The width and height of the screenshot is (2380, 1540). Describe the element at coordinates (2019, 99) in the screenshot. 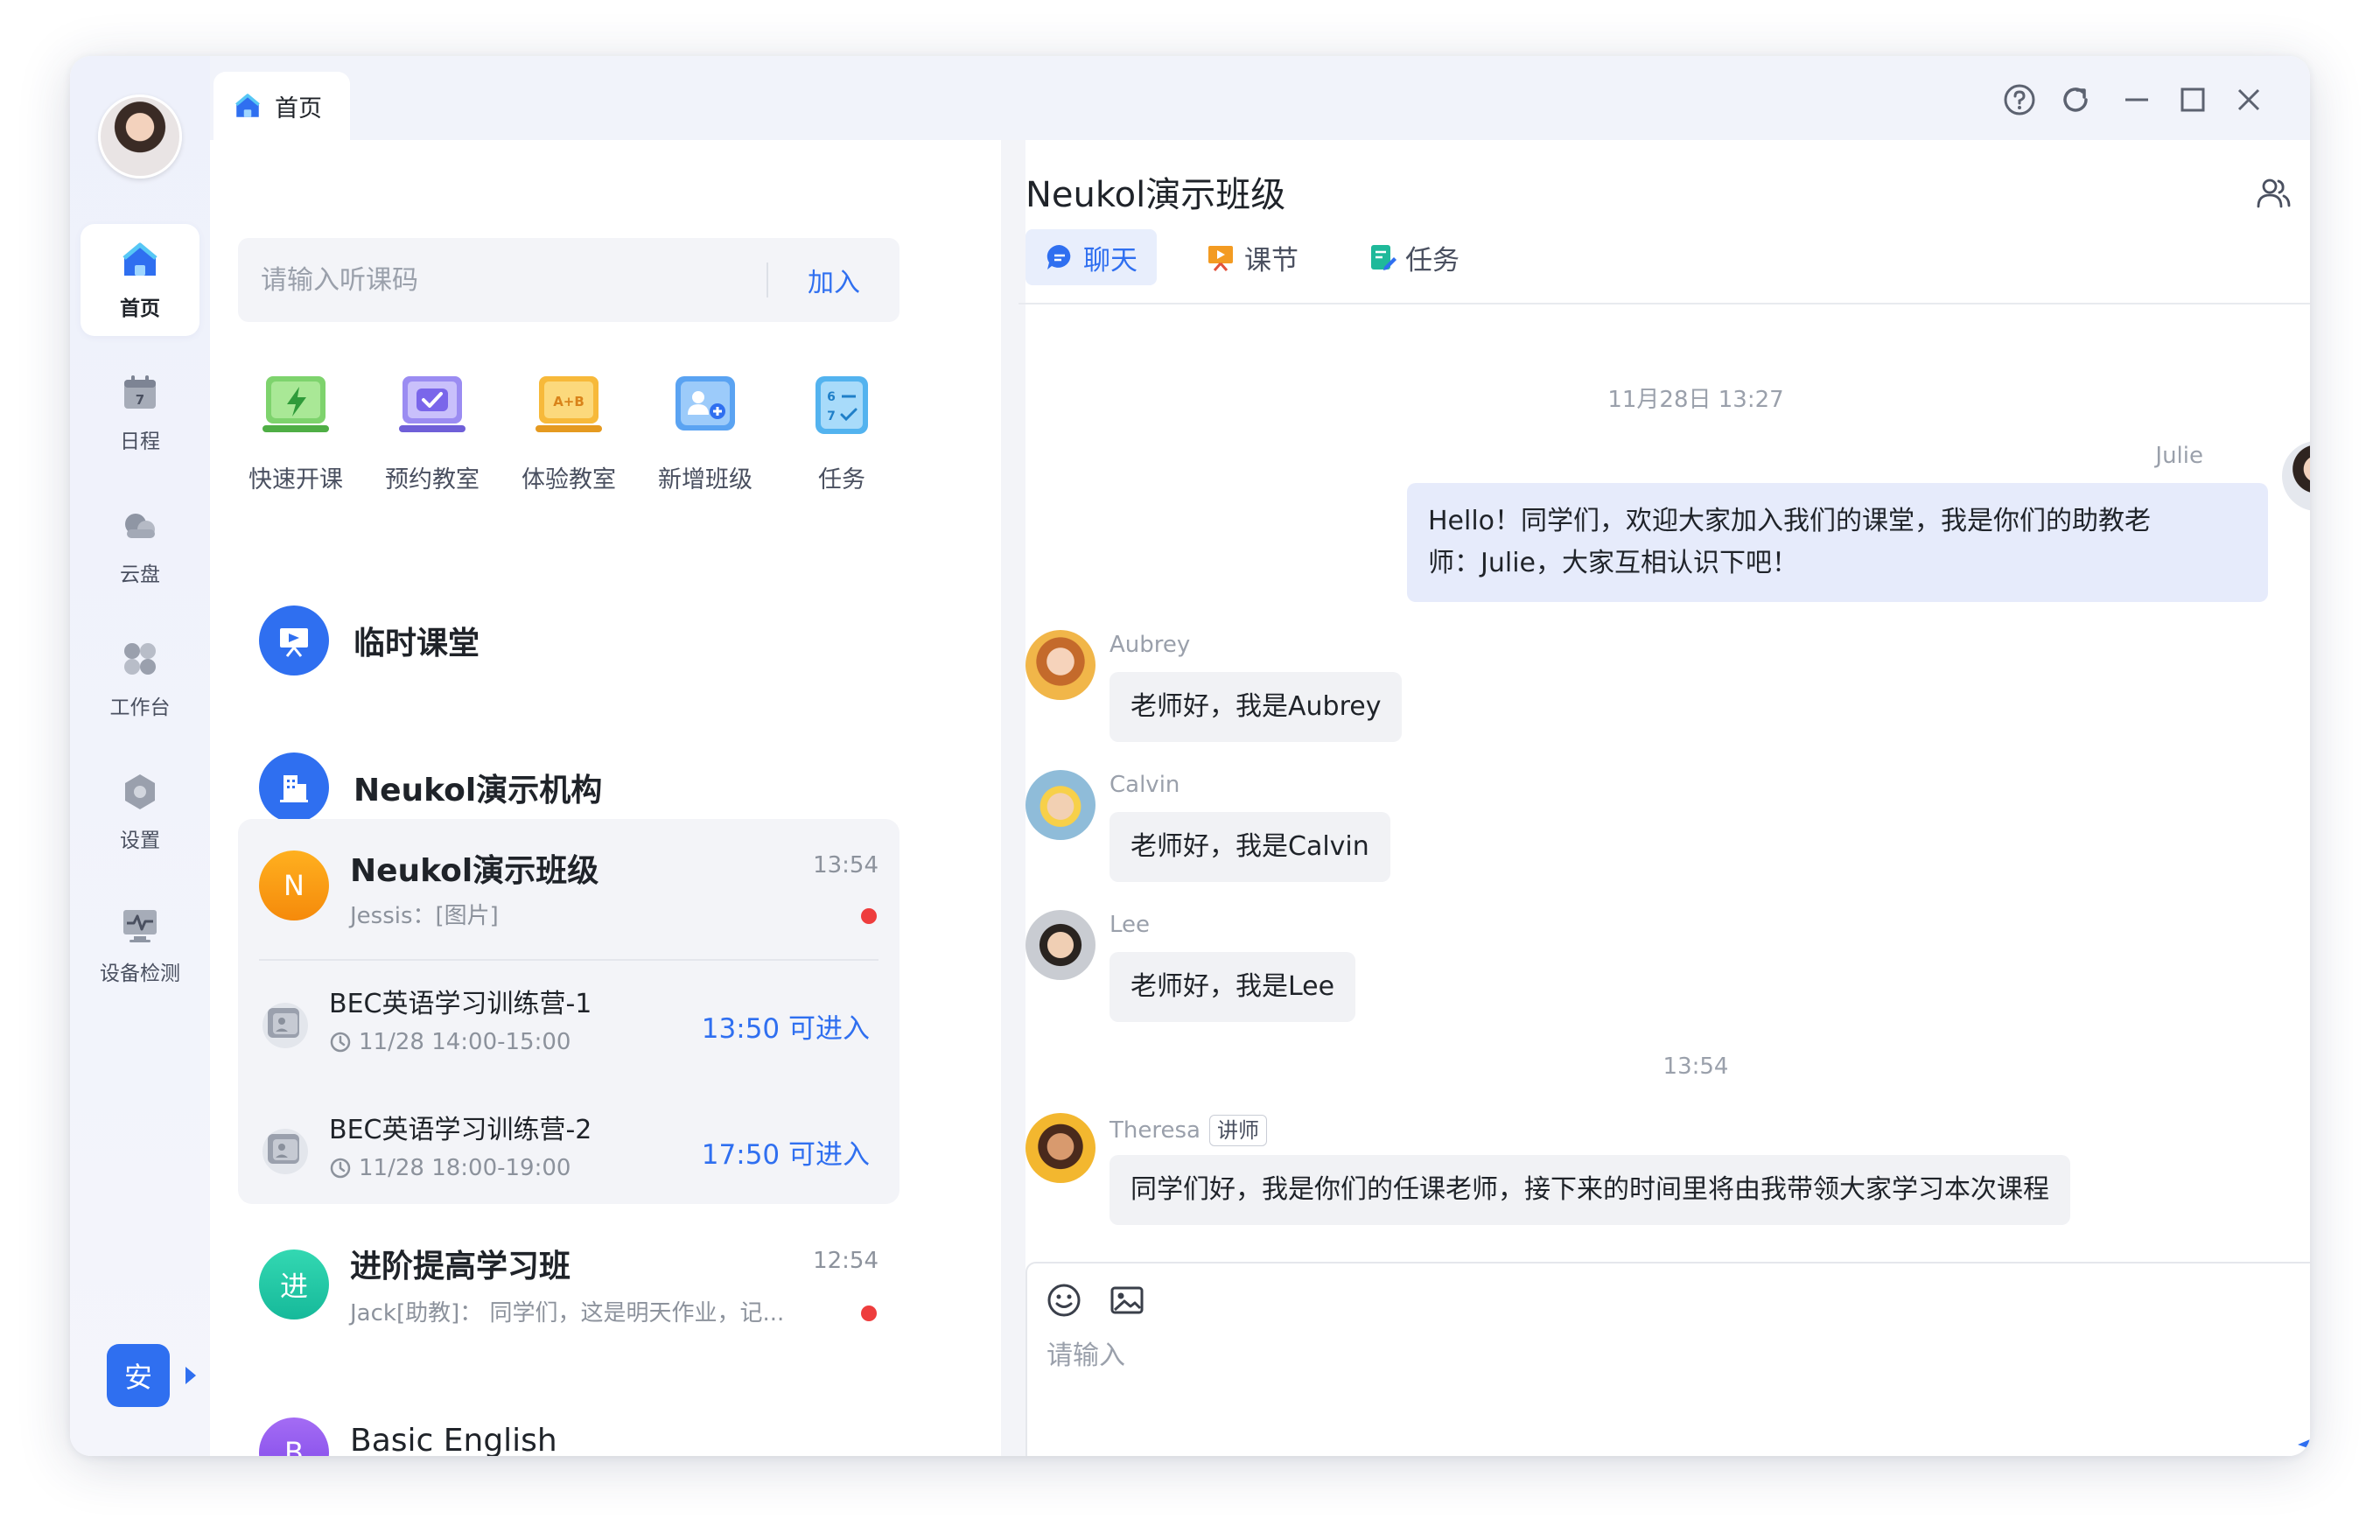

I see `help-icon` at that location.